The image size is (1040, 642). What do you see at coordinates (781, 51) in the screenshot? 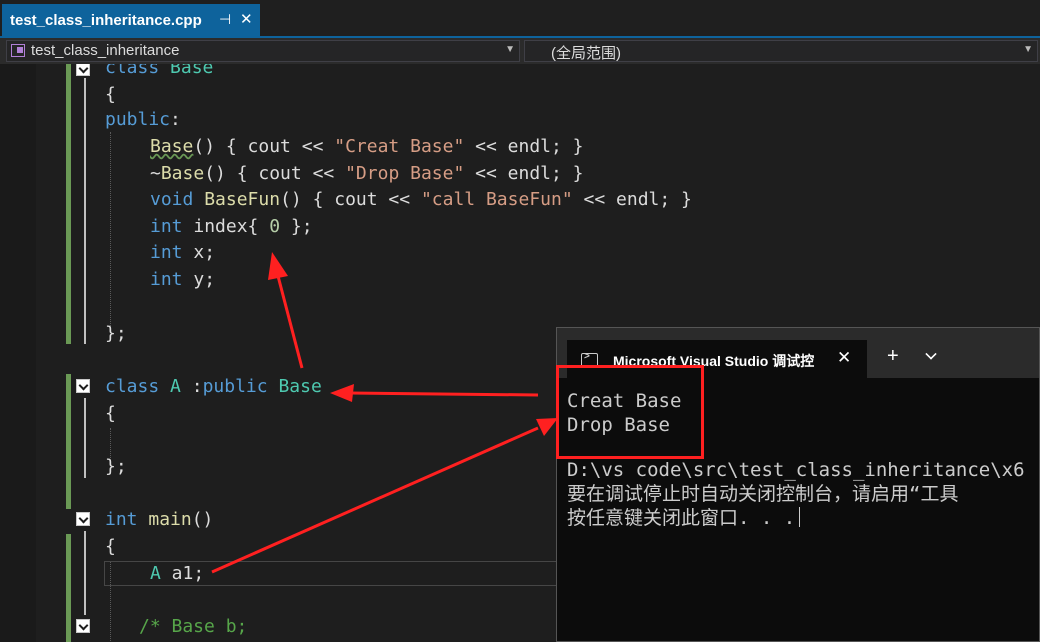
I see `scope-dropdown: (全局范围) ▼` at bounding box center [781, 51].